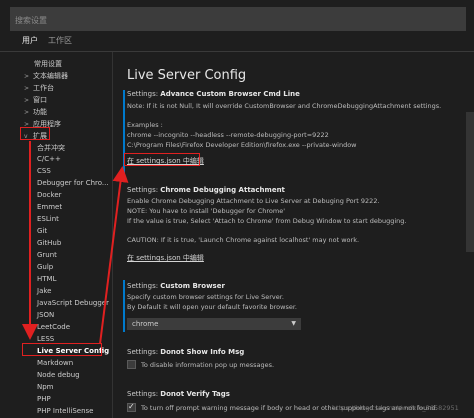 The height and width of the screenshot is (418, 474). What do you see at coordinates (55, 363) in the screenshot?
I see `sidebar-item-markdown: Markdown` at bounding box center [55, 363].